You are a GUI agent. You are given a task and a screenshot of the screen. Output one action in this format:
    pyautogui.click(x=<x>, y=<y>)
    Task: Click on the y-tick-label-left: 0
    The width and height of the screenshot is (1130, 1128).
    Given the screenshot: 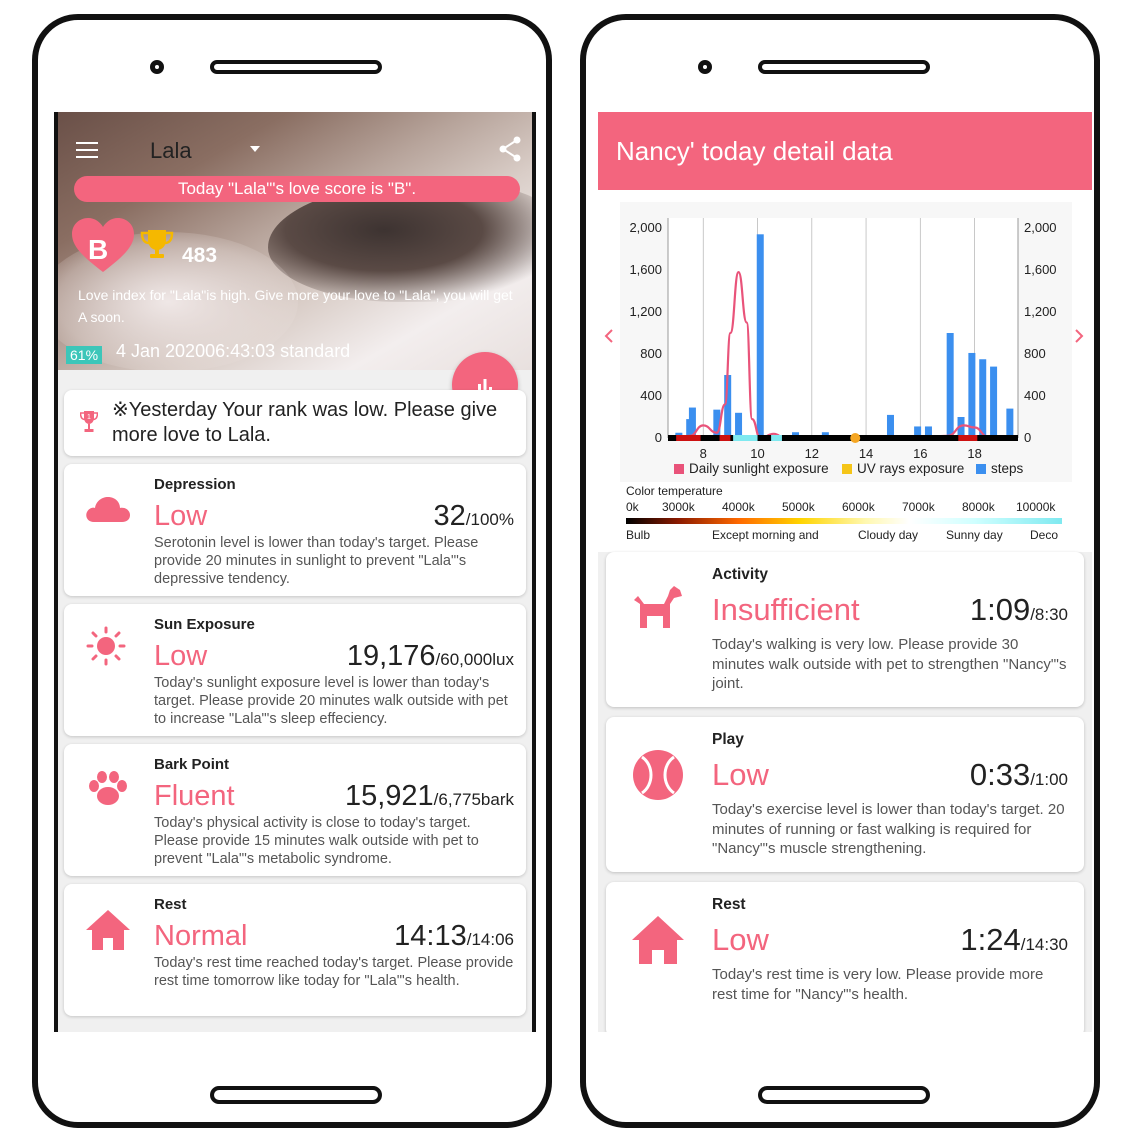 What is the action you would take?
    pyautogui.click(x=658, y=437)
    